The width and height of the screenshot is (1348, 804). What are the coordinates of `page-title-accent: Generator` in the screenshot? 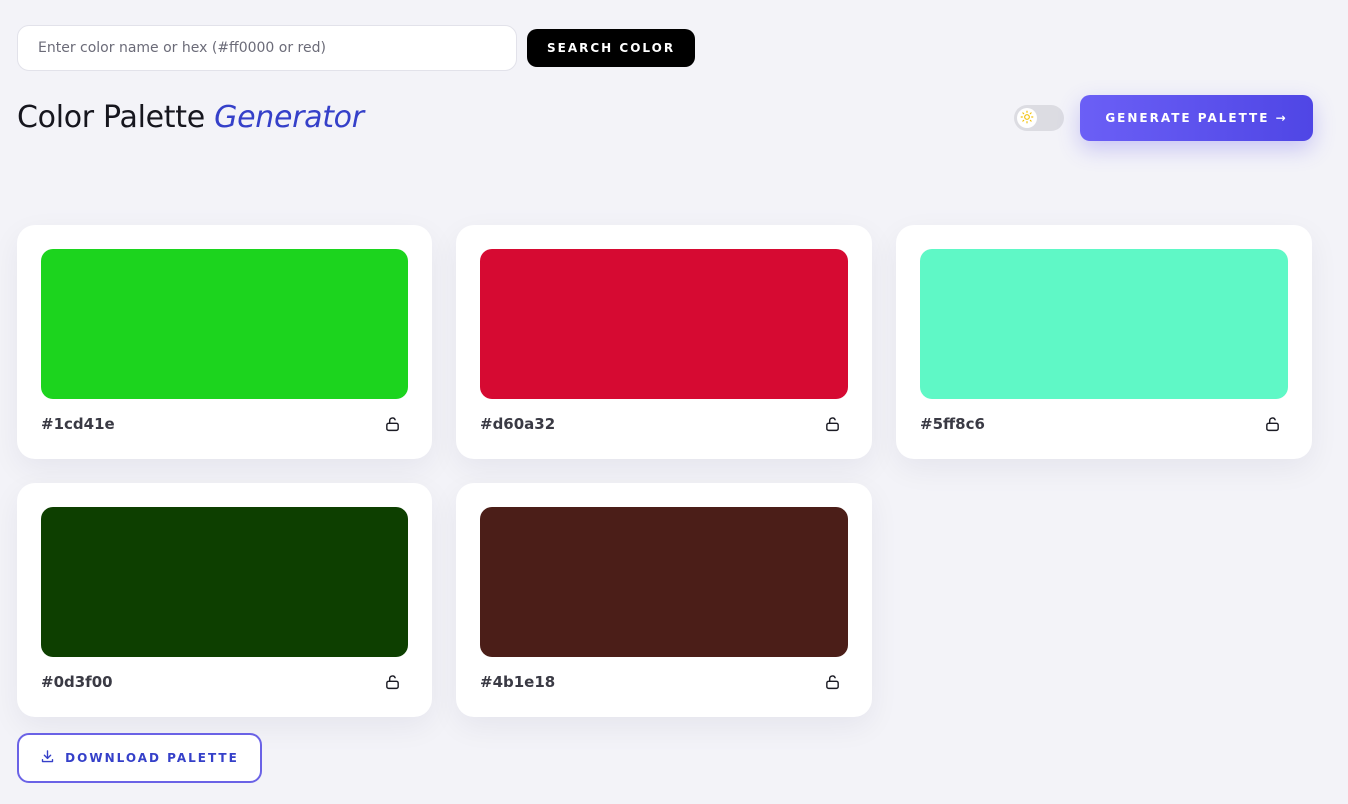 It's located at (289, 117).